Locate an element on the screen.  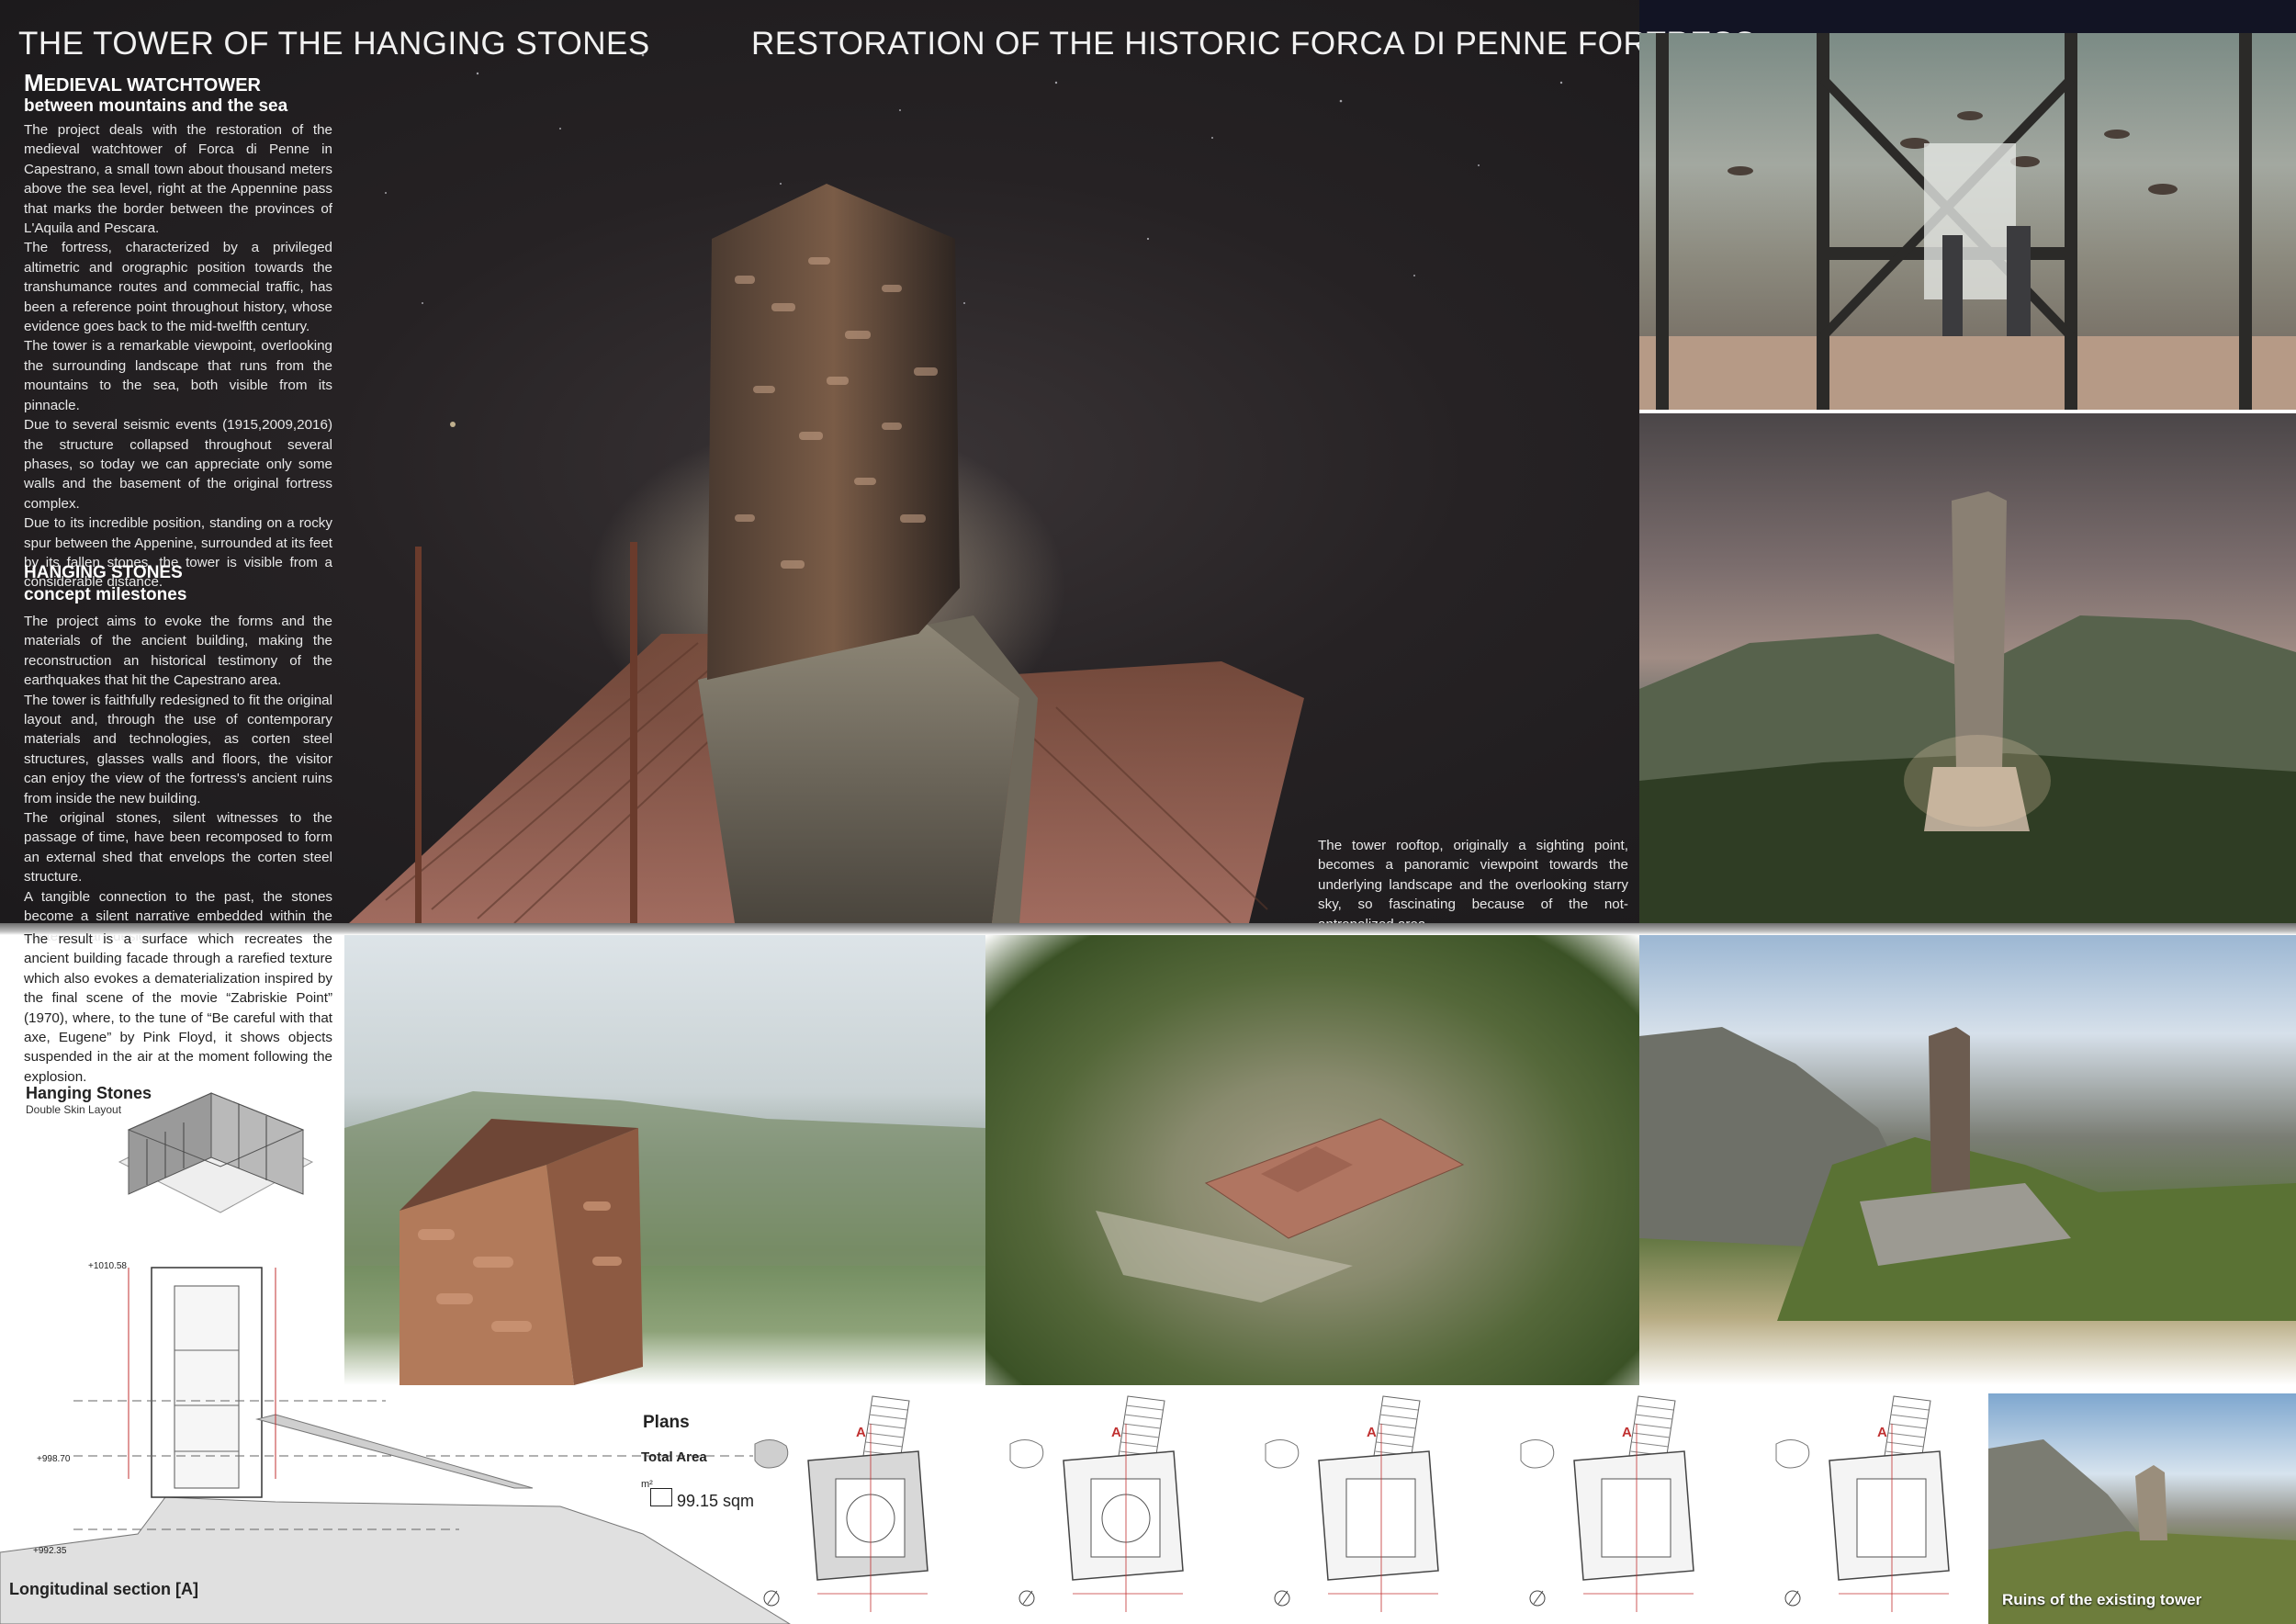
total-area-value: 99.15 sqm is located at coordinates (716, 1501).